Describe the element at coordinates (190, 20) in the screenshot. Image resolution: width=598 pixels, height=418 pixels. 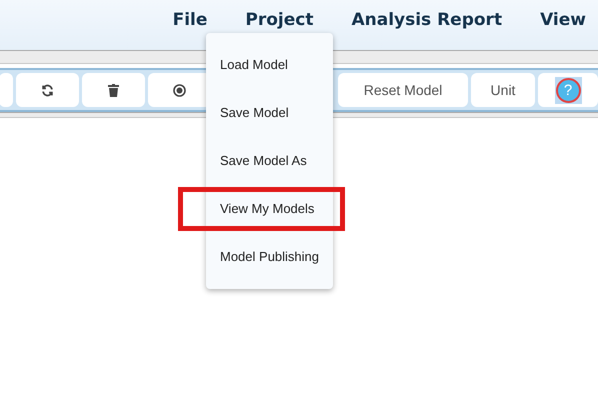
I see `menu-tab: File` at that location.